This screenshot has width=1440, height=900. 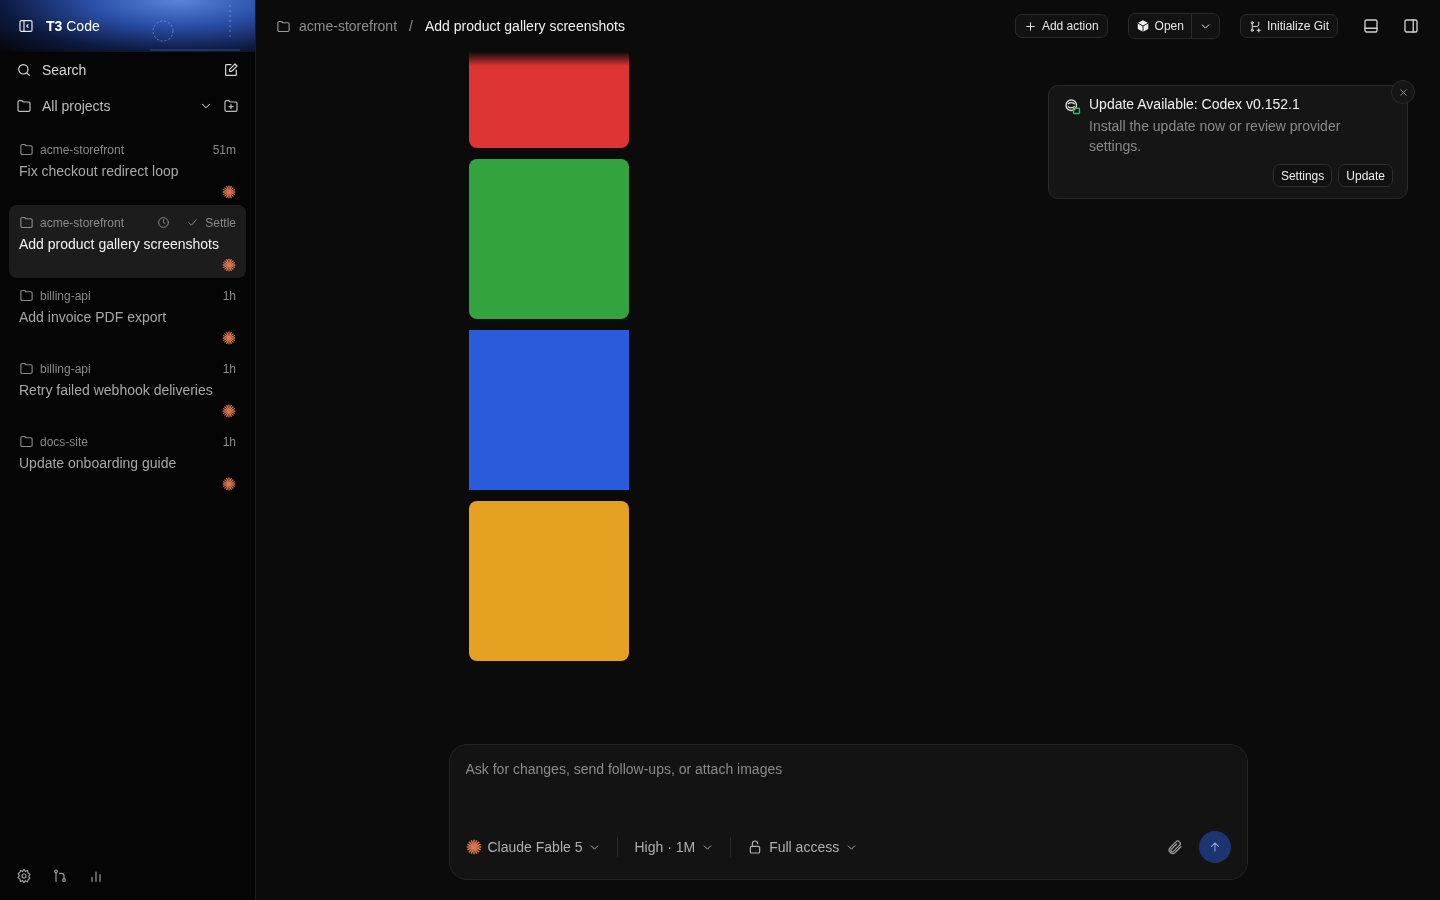 I want to click on bottom-panel-button, so click(x=1371, y=26).